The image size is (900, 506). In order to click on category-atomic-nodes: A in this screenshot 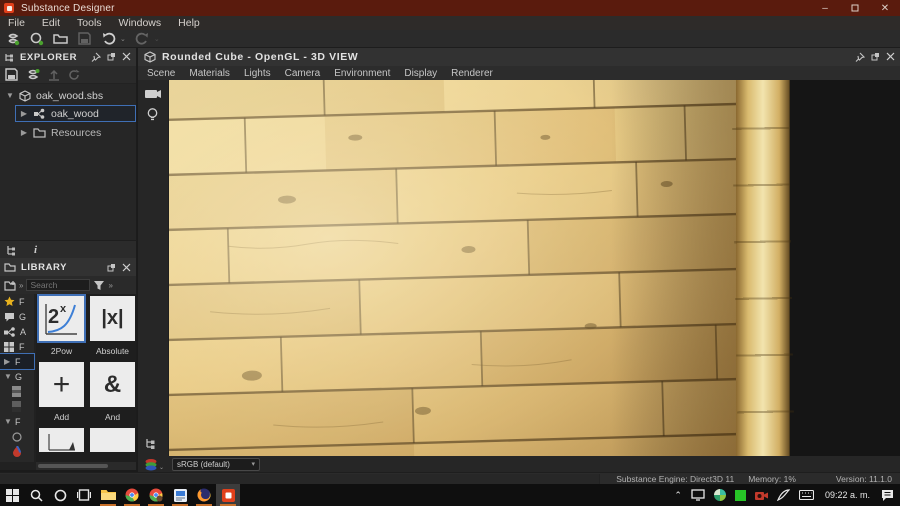, I will do `click(17, 331)`.